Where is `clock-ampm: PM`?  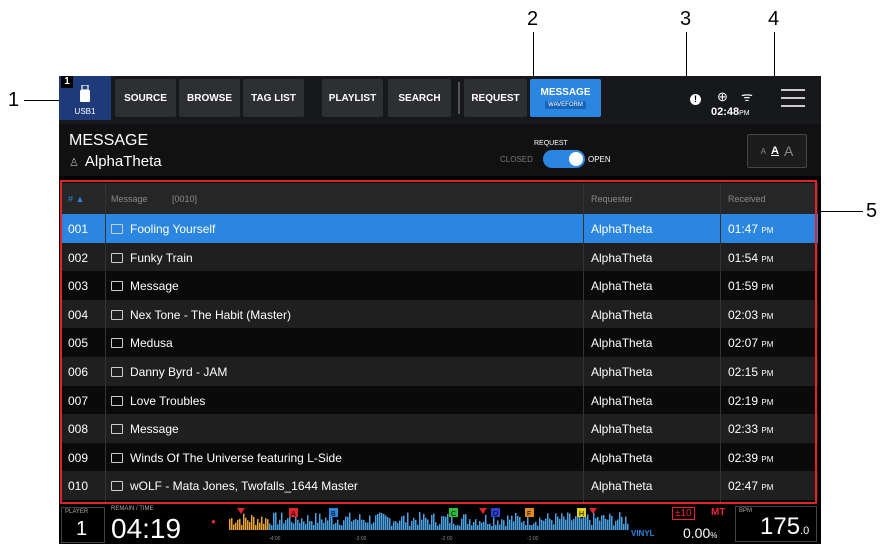
clock-ampm: PM is located at coordinates (744, 113).